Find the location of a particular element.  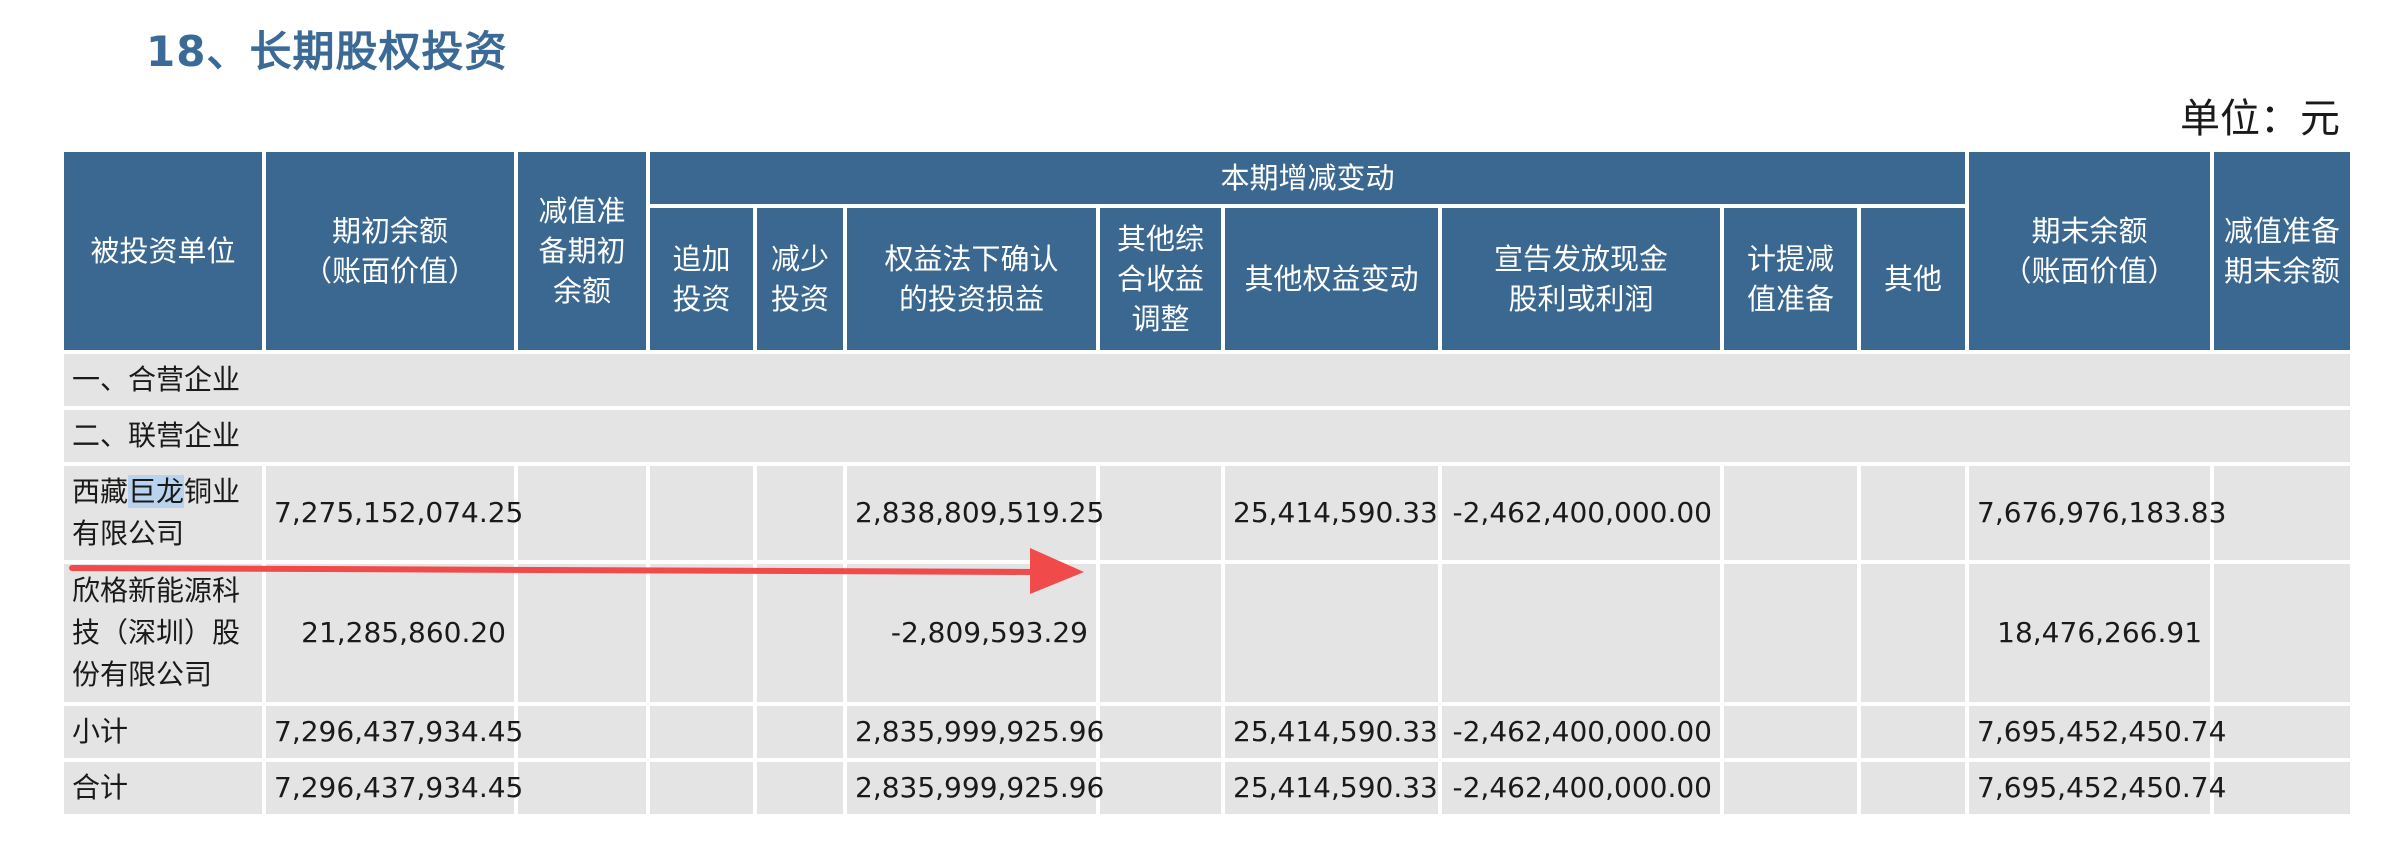

subtotal-label: 小计 is located at coordinates (163, 732).